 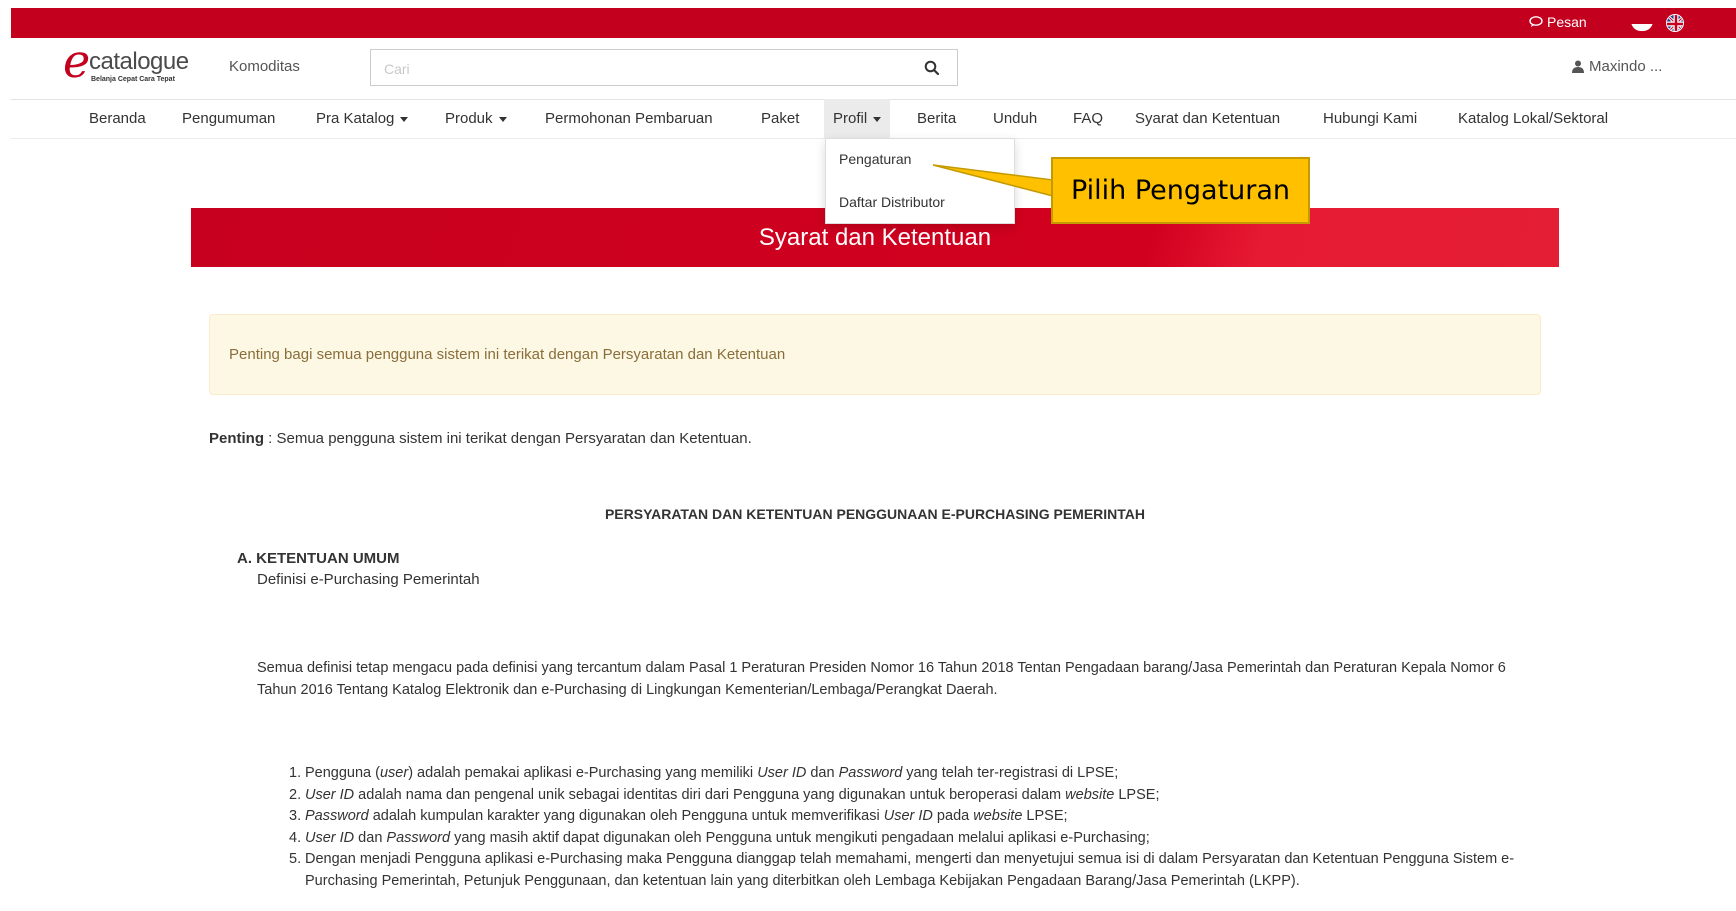 What do you see at coordinates (892, 202) in the screenshot?
I see `dropdown-daftar-distributor: Daftar Distributor` at bounding box center [892, 202].